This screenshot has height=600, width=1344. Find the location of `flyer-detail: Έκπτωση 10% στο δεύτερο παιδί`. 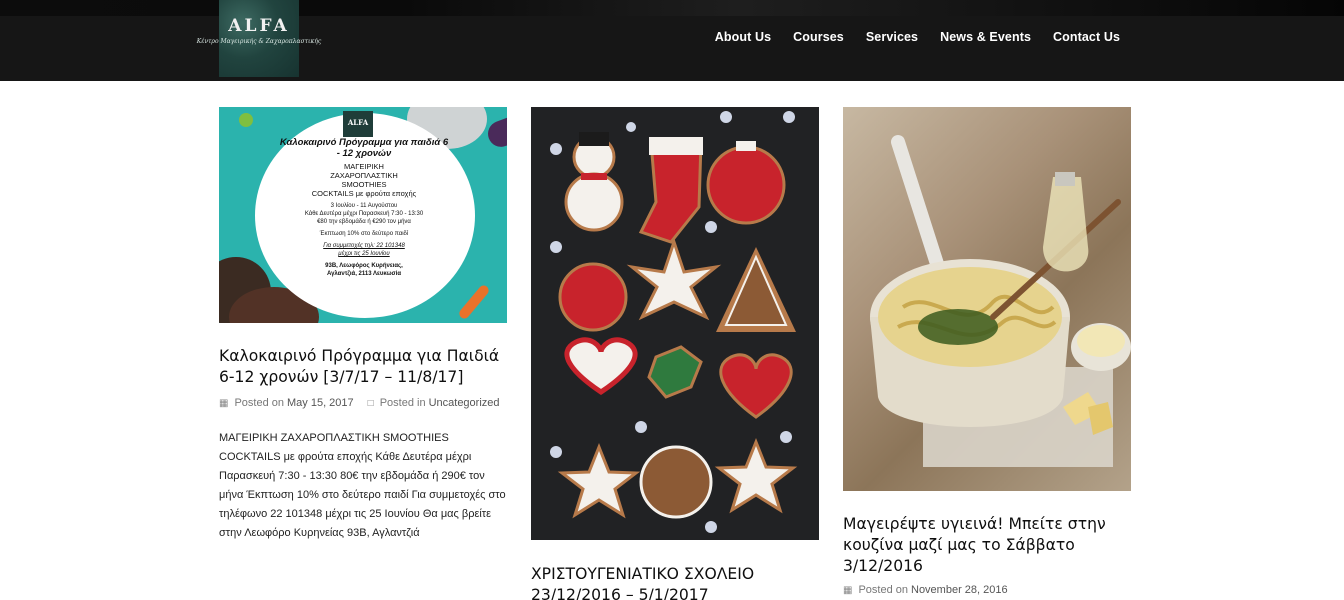

flyer-detail: Έκπτωση 10% στο δεύτερο παιδί is located at coordinates (364, 234).